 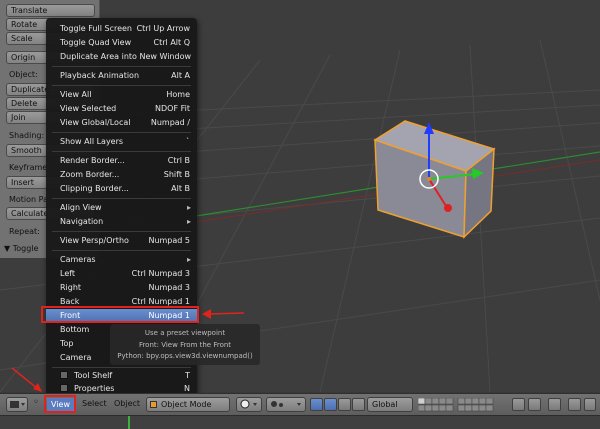 I want to click on render-icon, so click(x=574, y=404).